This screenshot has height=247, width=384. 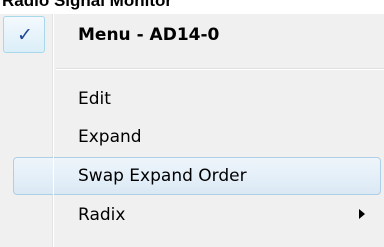 I want to click on menu-item-label: Edit, so click(x=94, y=99).